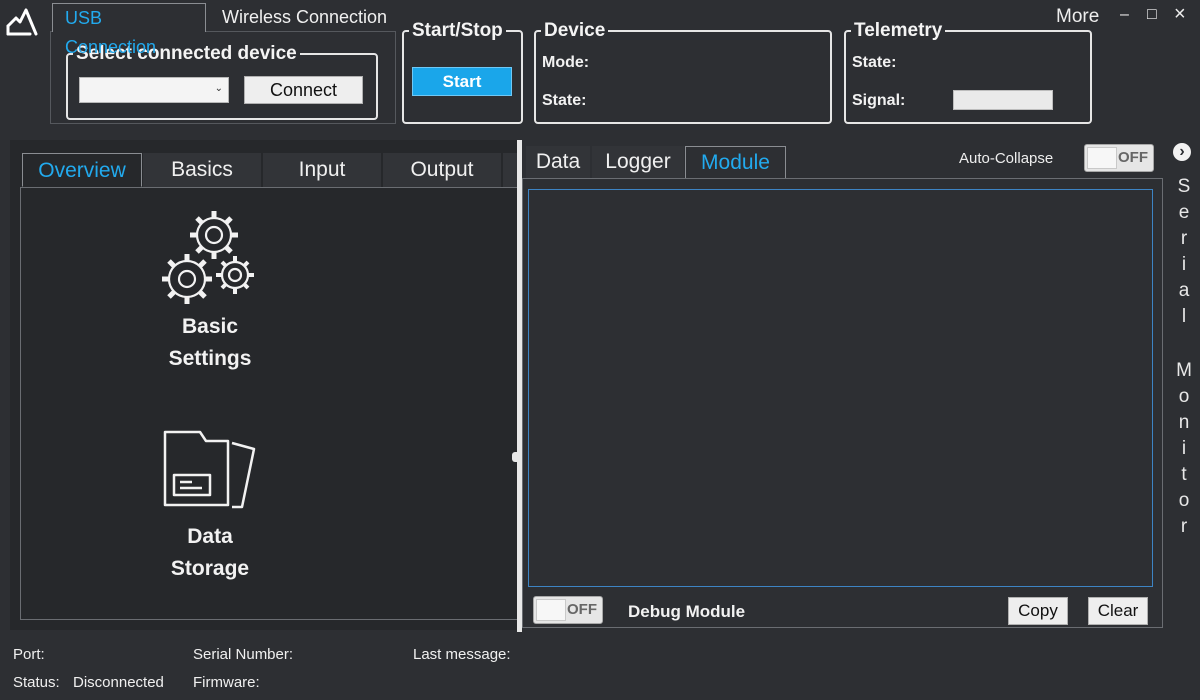 Image resolution: width=1200 pixels, height=700 pixels. I want to click on telemetry-signal-label: Signal:, so click(879, 100).